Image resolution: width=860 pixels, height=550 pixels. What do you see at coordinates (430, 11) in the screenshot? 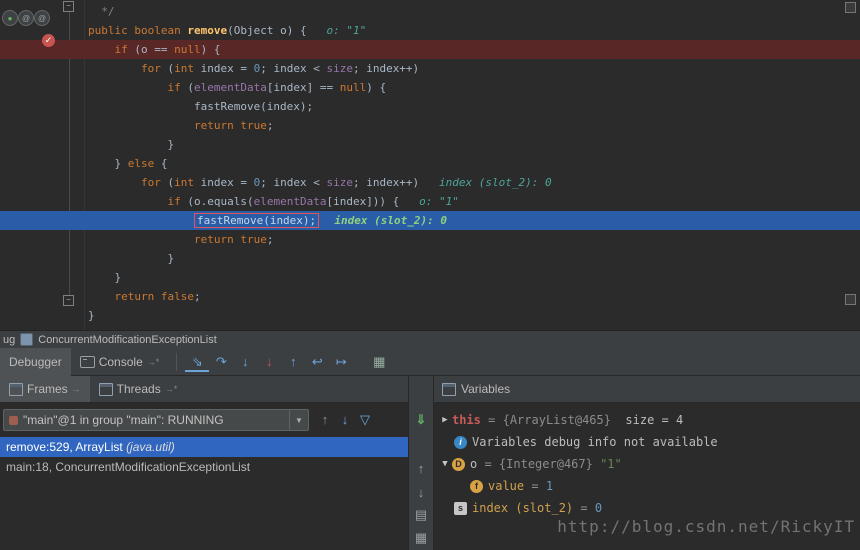
I see `code-line: */` at bounding box center [430, 11].